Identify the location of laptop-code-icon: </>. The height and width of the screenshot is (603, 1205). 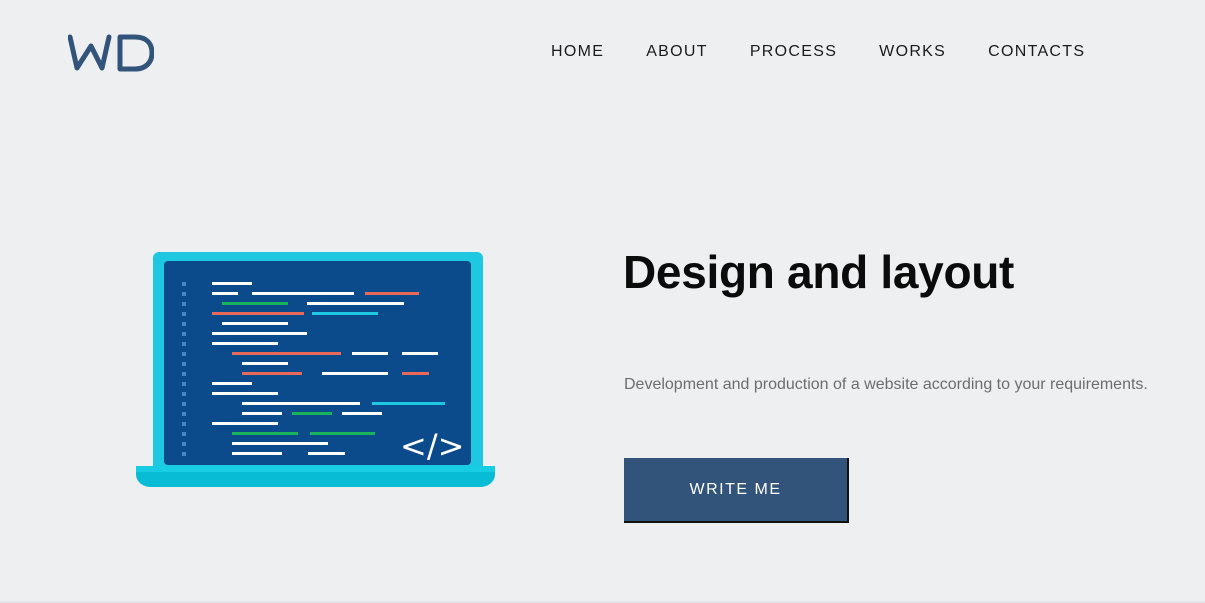
(315, 369).